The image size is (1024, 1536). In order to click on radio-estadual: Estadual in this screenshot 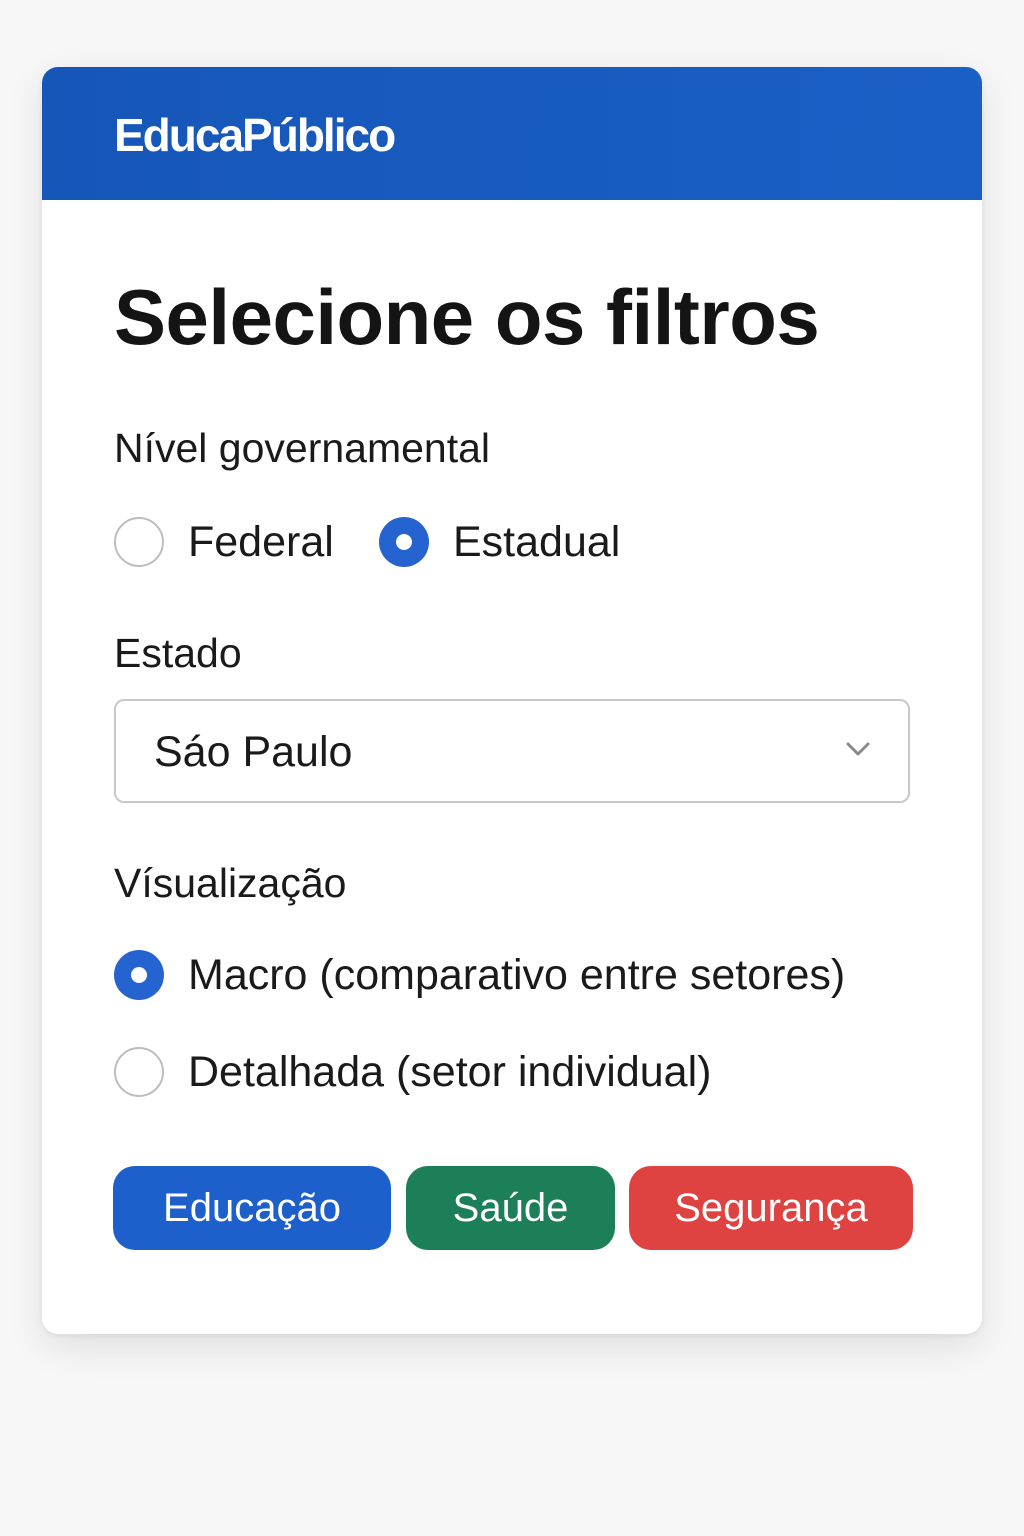, I will do `click(499, 542)`.